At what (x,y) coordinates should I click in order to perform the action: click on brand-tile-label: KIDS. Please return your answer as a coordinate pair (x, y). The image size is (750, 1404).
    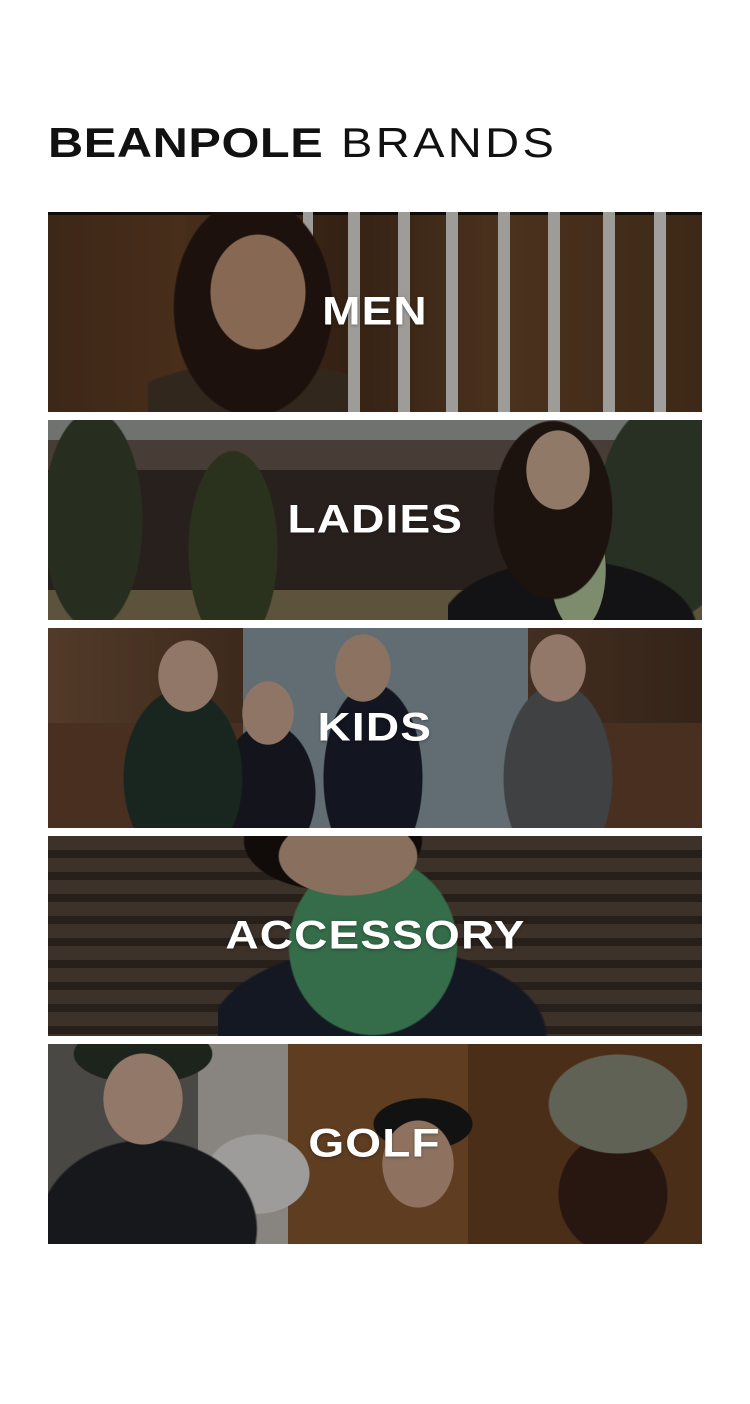
    Looking at the image, I should click on (375, 727).